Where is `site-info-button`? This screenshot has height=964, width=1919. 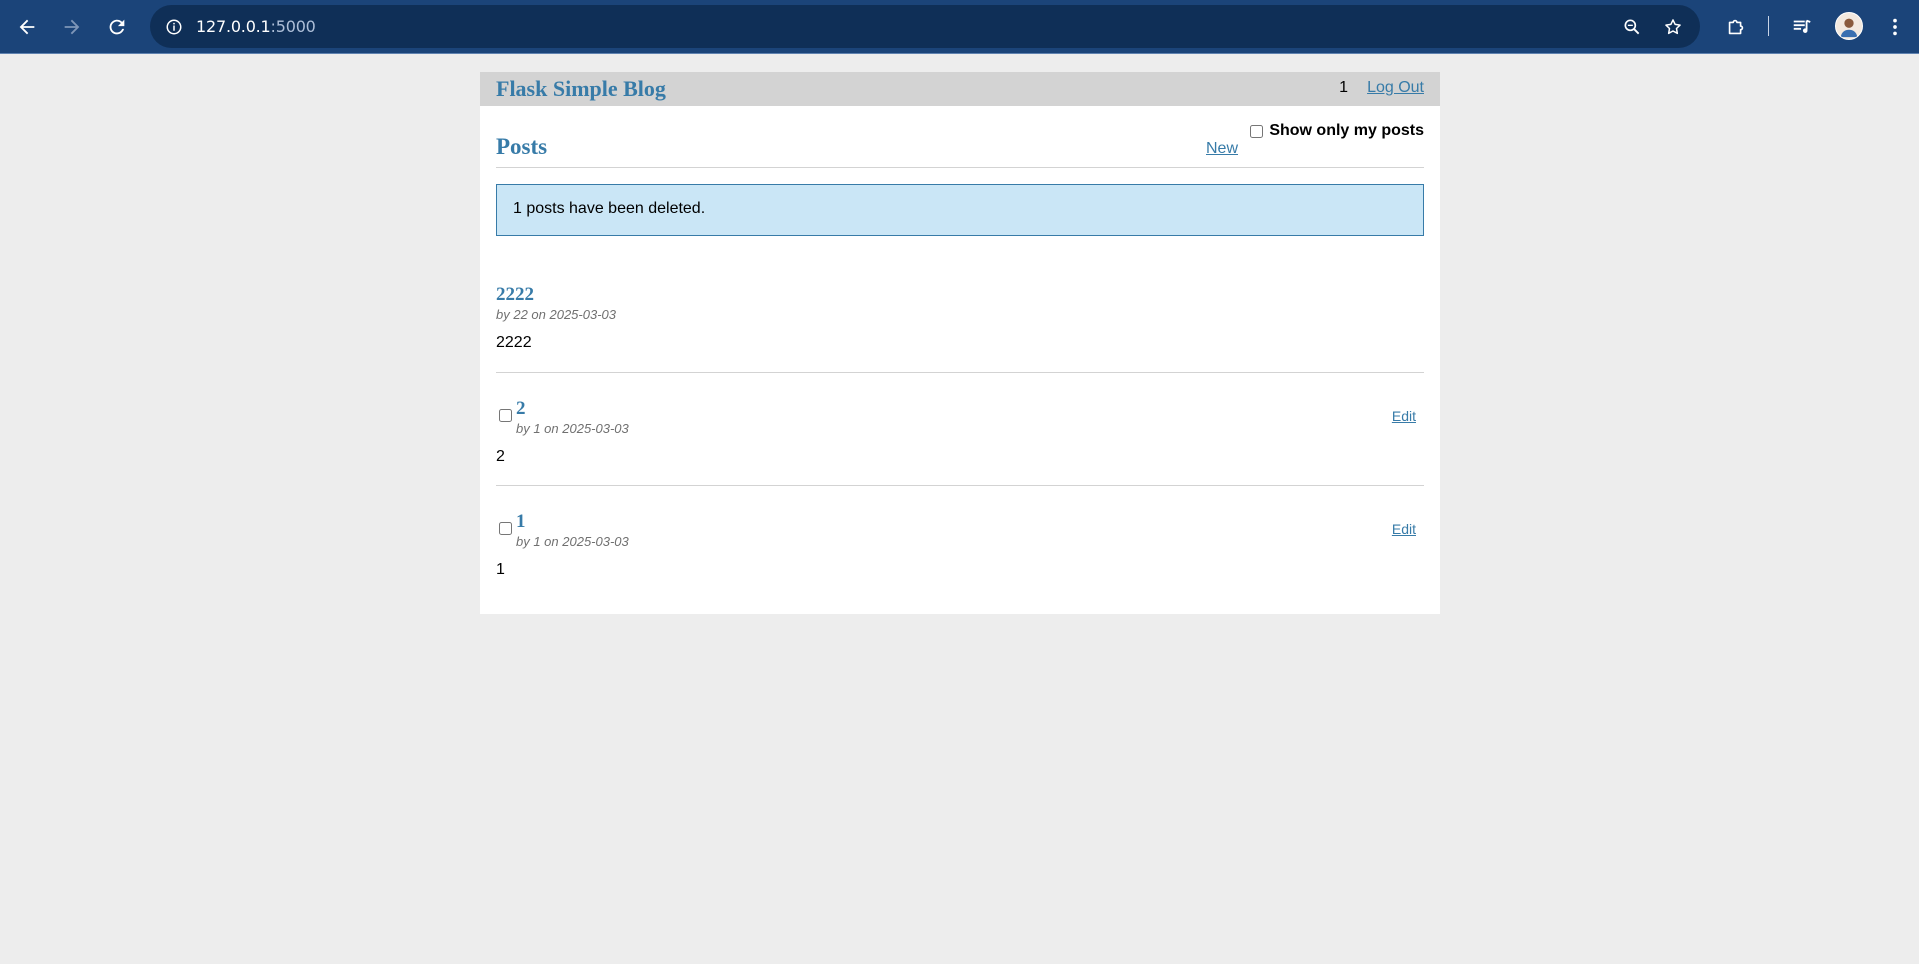 site-info-button is located at coordinates (174, 27).